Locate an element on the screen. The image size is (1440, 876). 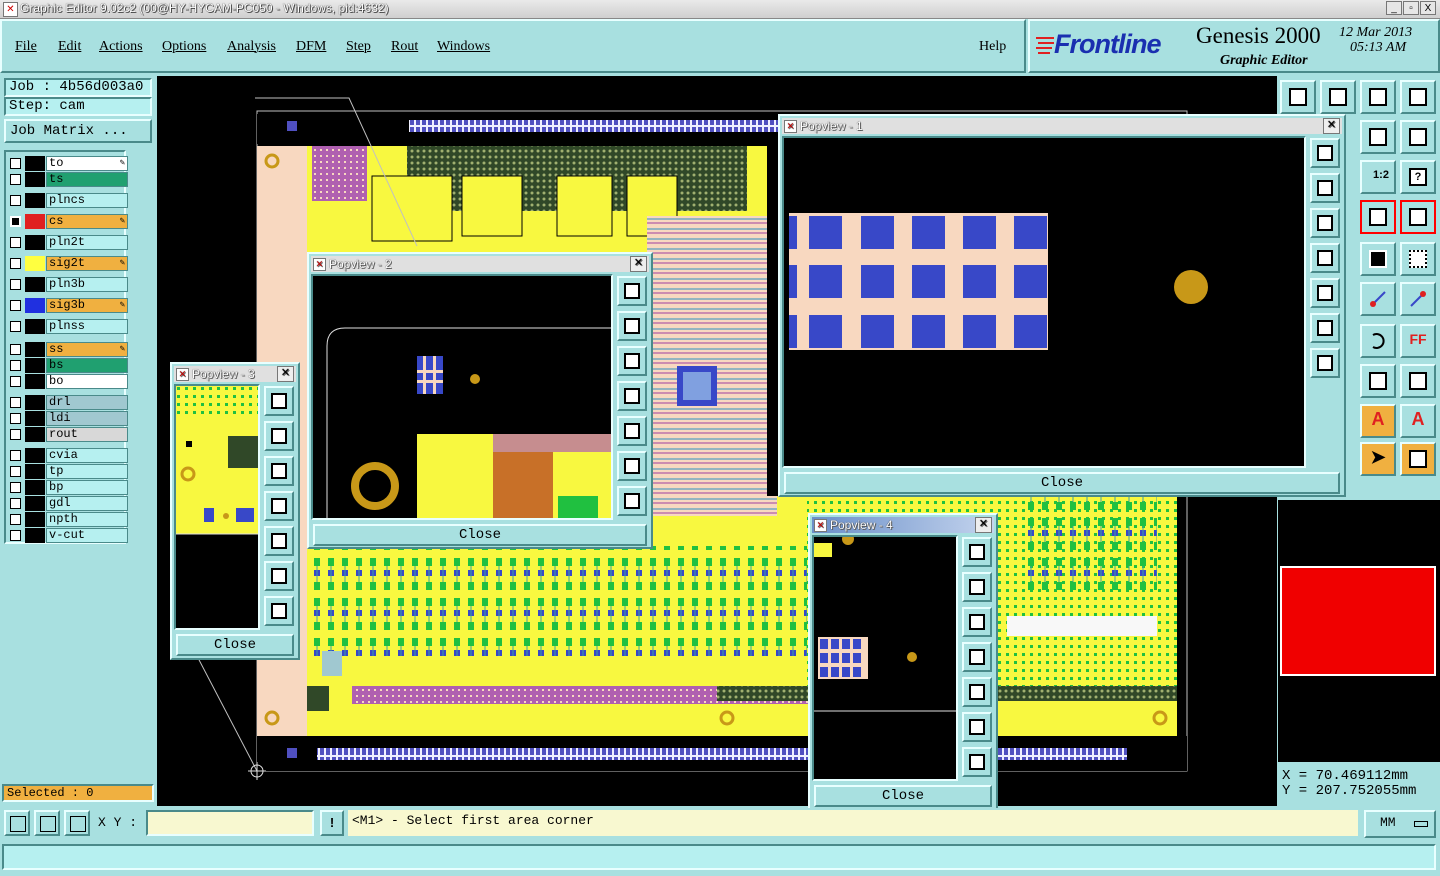
layer-row-bp: bp is located at coordinates (69, 487).